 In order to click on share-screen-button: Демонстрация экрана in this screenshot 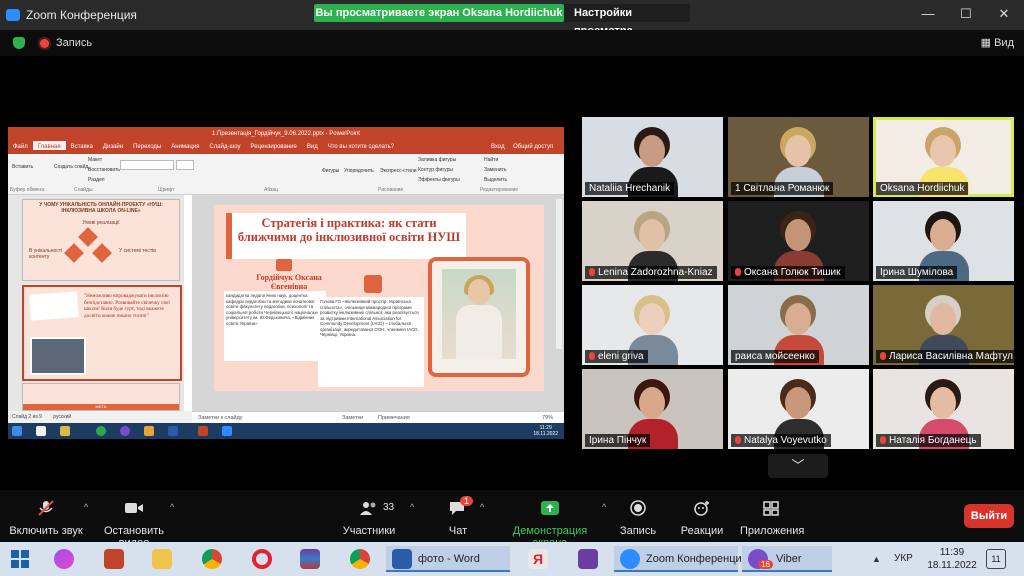, I will do `click(550, 519)`.